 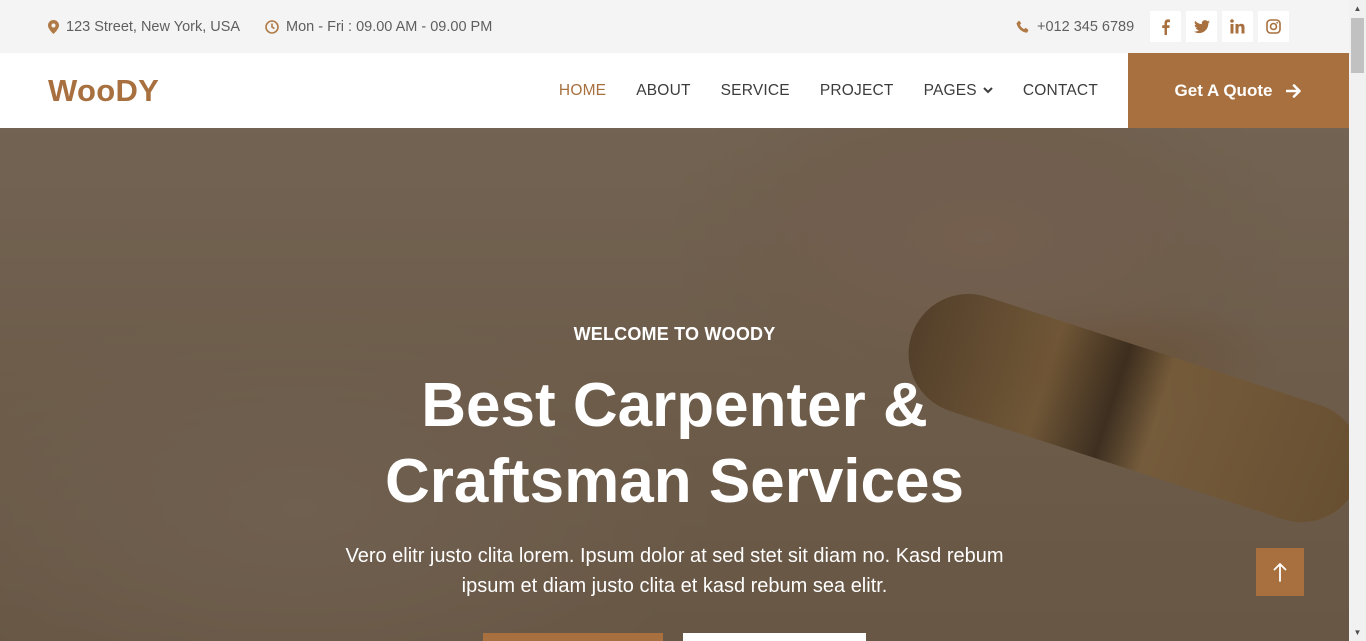 I want to click on chevron-down-icon, so click(x=988, y=90).